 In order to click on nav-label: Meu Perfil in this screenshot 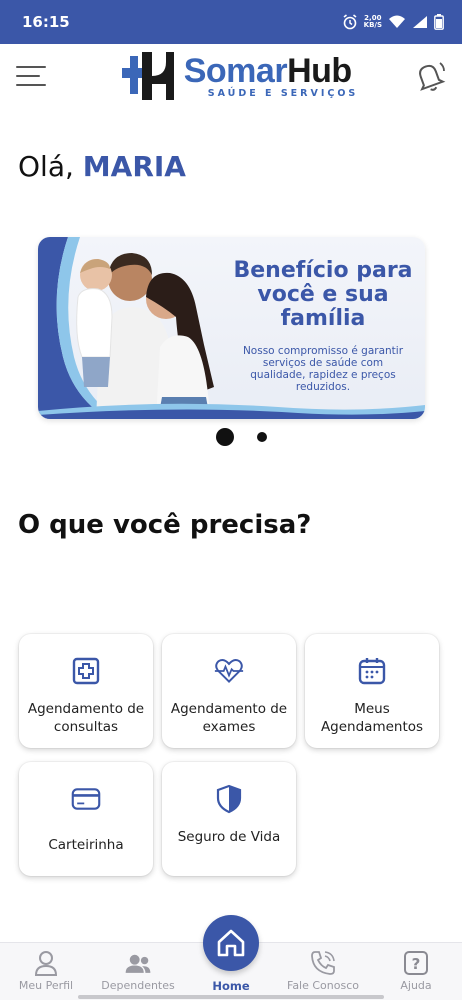, I will do `click(46, 985)`.